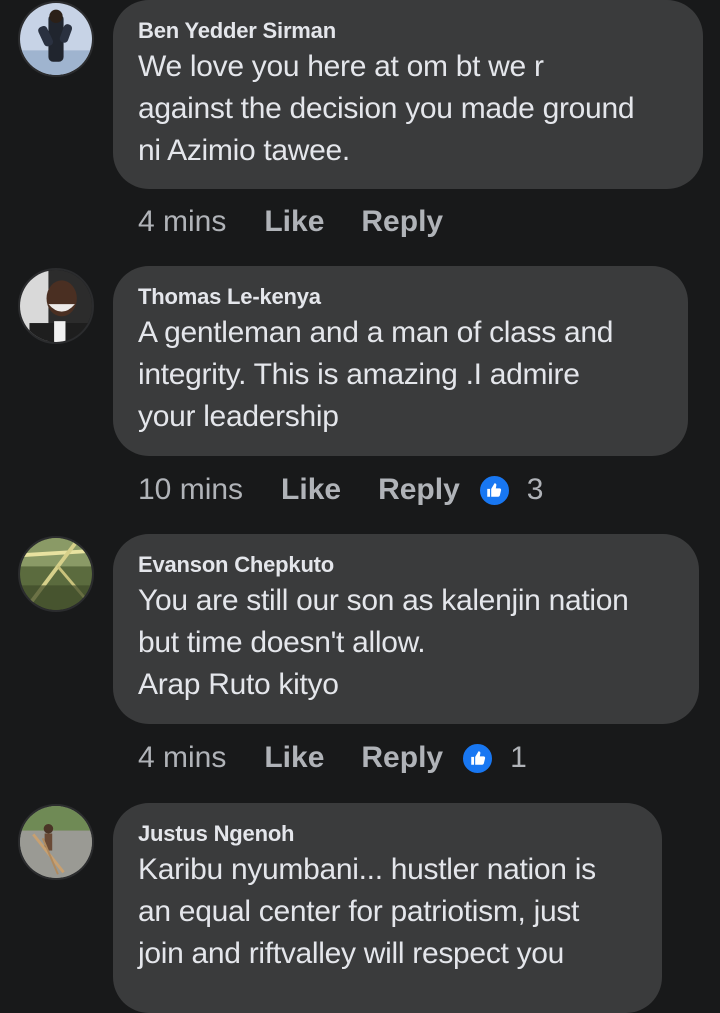  I want to click on comment-actions: 10 mins Like Reply 3, so click(340, 490).